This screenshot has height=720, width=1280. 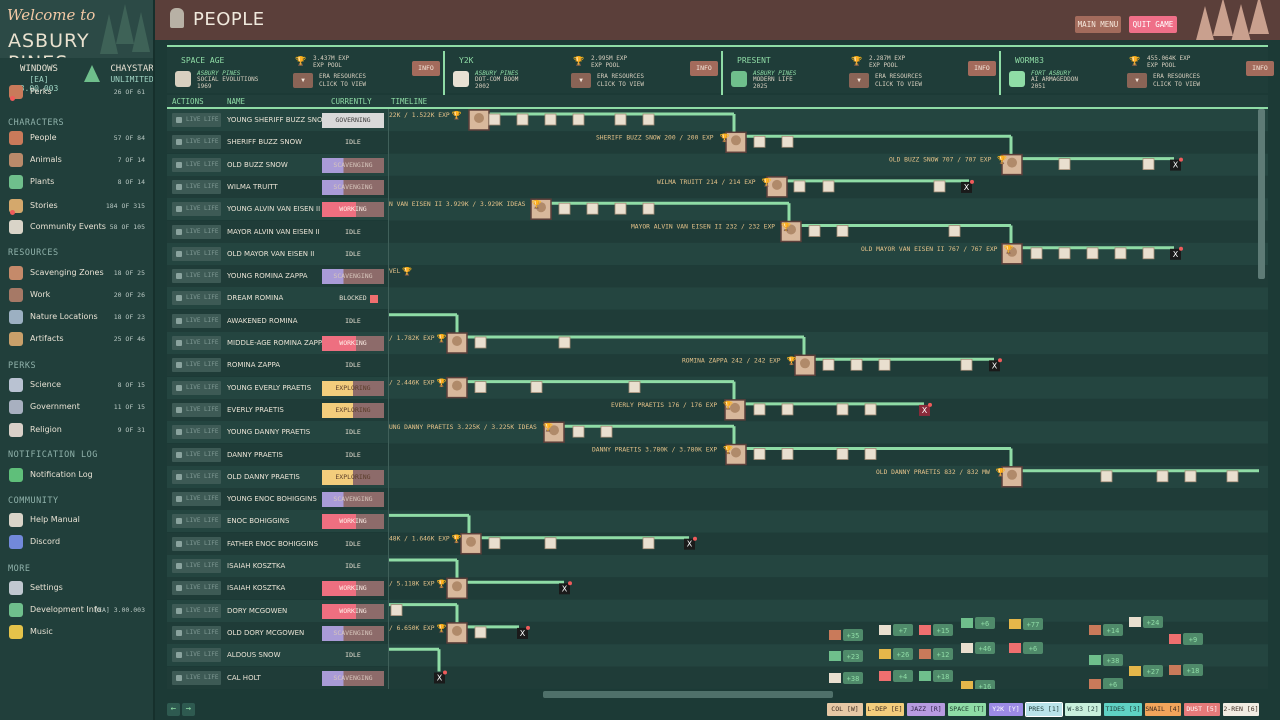 I want to click on scroll-right-button: →, so click(x=188, y=709).